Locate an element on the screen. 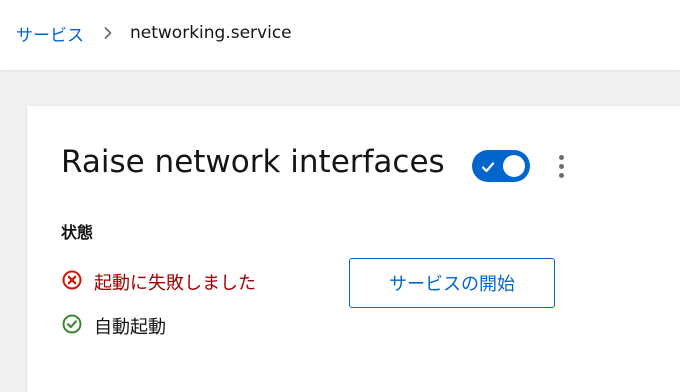  breadcrumb-current: networking.service is located at coordinates (211, 33).